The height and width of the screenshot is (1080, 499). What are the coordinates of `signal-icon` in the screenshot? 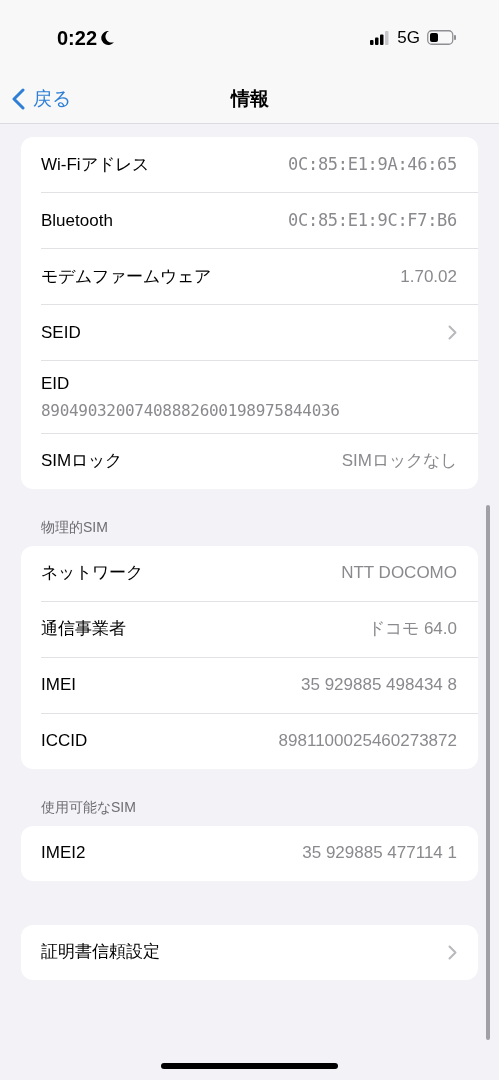 It's located at (380, 37).